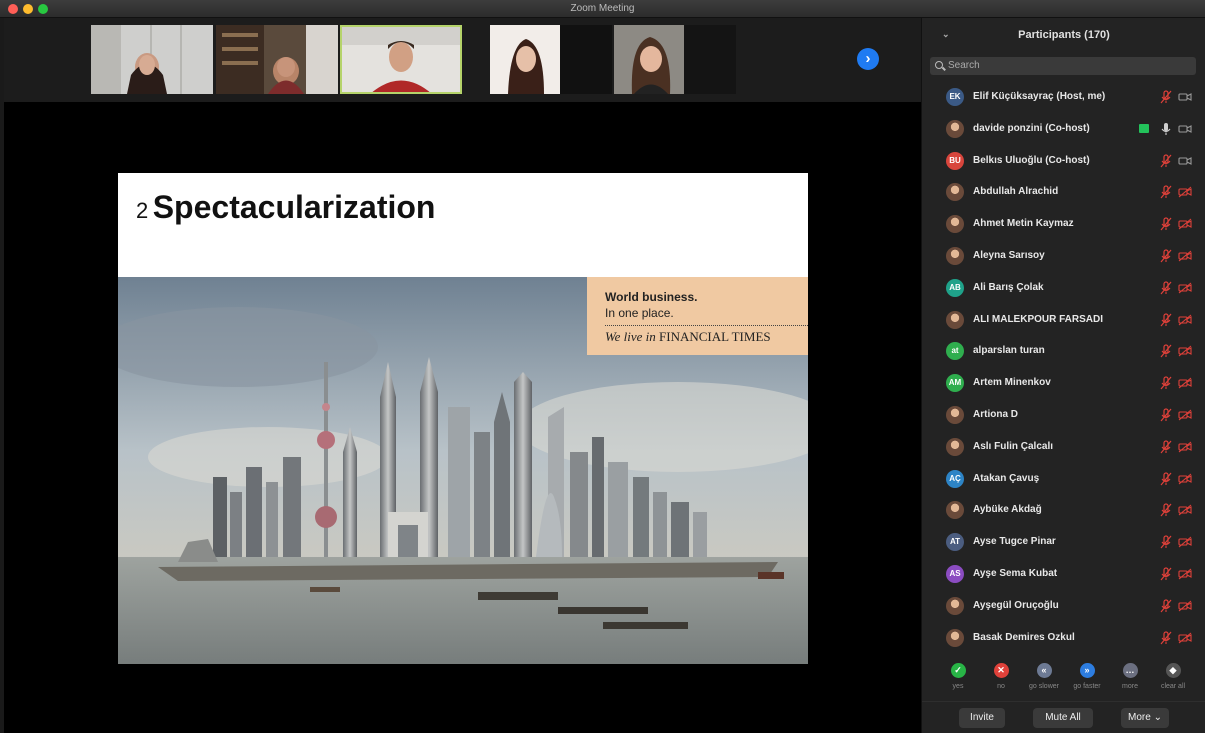  I want to click on participant-row: Abdullah Alrachid, so click(1063, 193).